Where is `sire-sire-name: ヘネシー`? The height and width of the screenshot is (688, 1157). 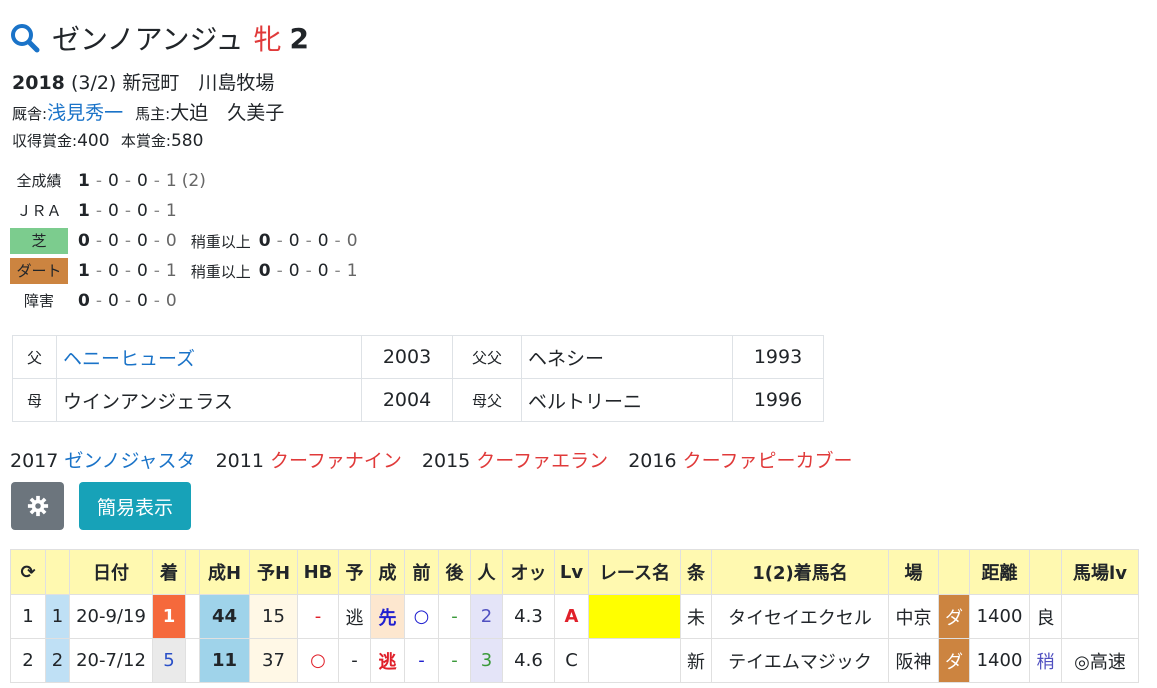 sire-sire-name: ヘネシー is located at coordinates (627, 357).